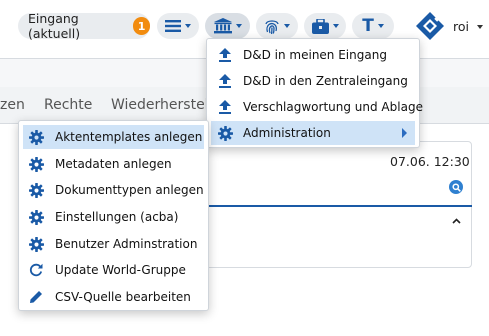 The width and height of the screenshot is (489, 336). I want to click on menu-item-aktentemplates: Aktentemplates anlegen, so click(113, 137).